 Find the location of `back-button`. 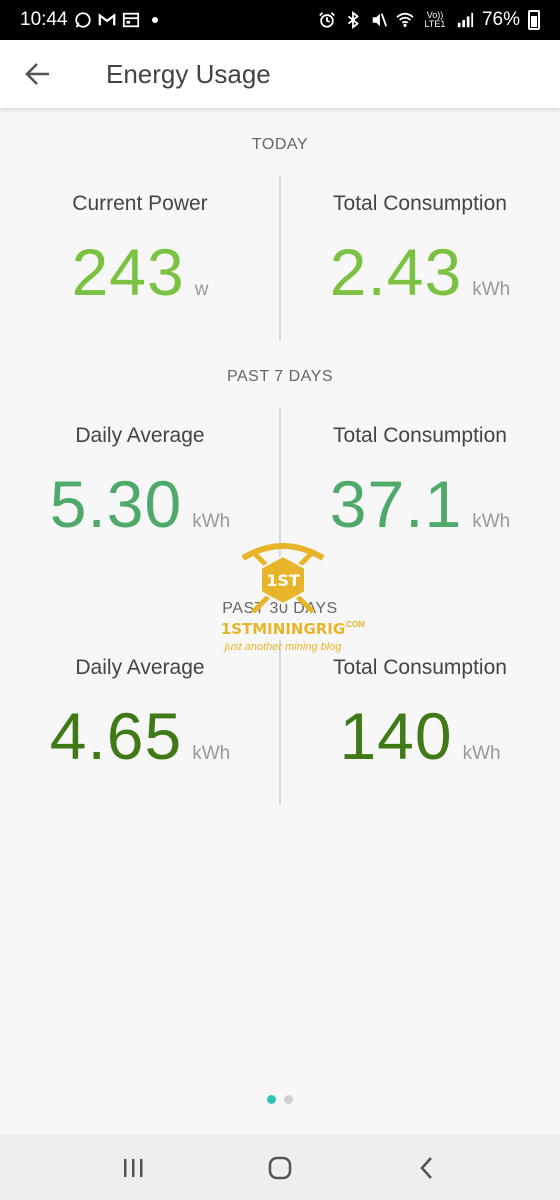

back-button is located at coordinates (38, 74).